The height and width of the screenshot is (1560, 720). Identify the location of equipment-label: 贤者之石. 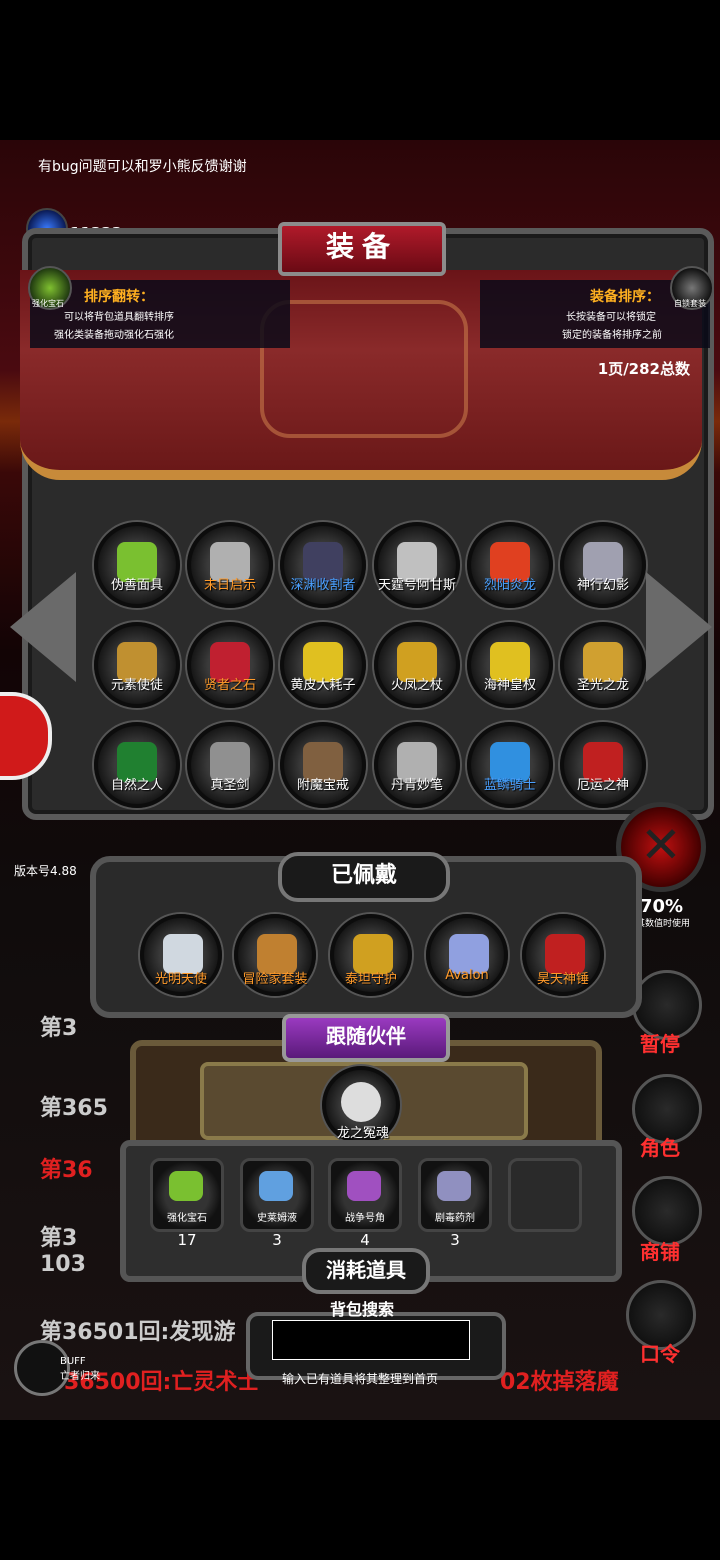
(229, 685).